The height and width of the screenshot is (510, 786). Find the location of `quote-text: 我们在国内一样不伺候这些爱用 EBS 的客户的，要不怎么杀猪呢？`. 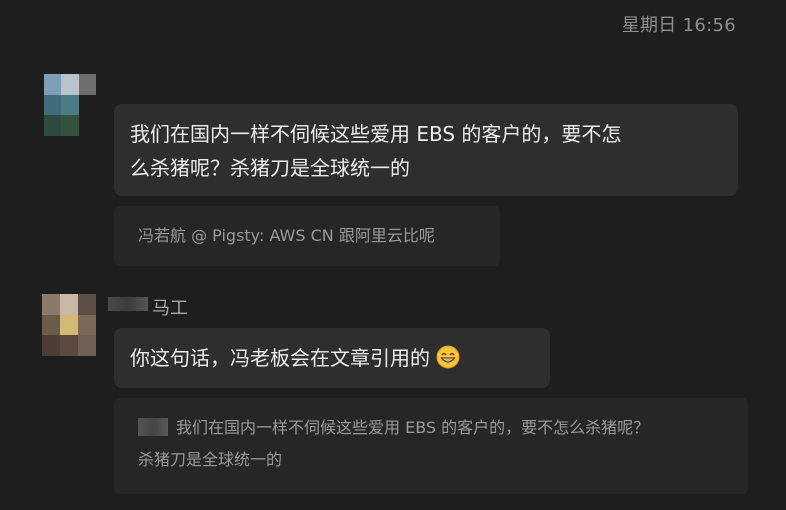

quote-text: 我们在国内一样不伺候这些爱用 EBS 的客户的，要不怎么杀猪呢？ is located at coordinates (413, 427).